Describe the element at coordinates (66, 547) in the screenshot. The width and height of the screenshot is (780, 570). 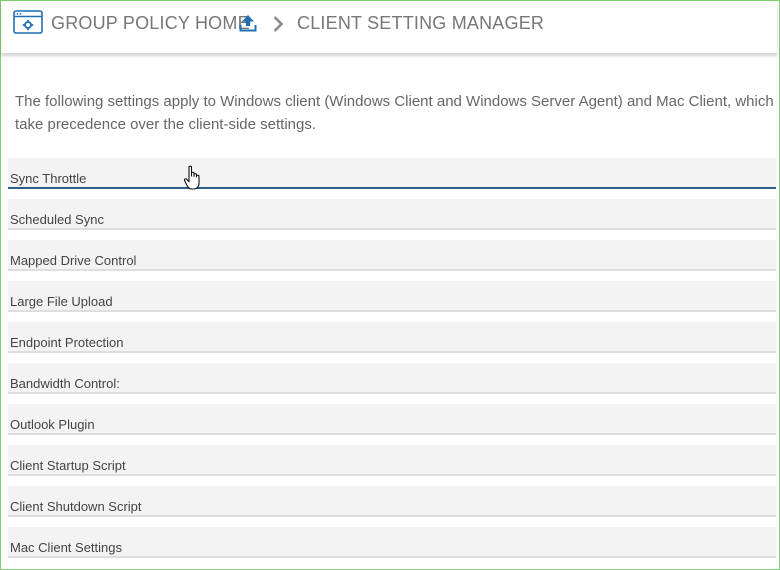
I see `setting-item-label: Mac Client Settings` at that location.